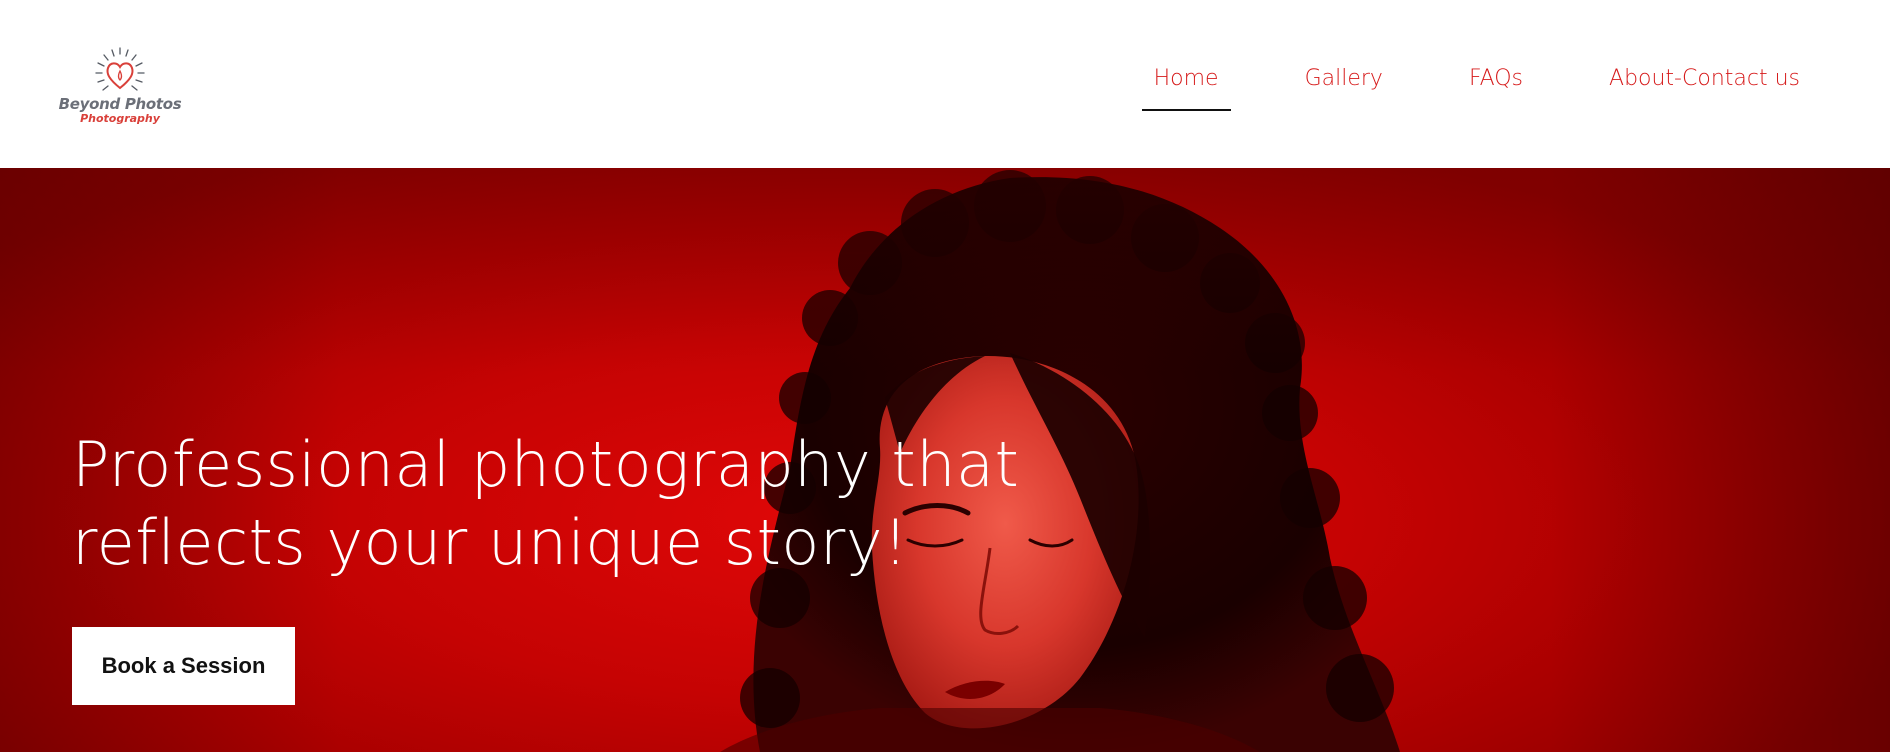 This screenshot has height=752, width=1890. Describe the element at coordinates (1186, 86) in the screenshot. I see `nav-item-home: Home` at that location.